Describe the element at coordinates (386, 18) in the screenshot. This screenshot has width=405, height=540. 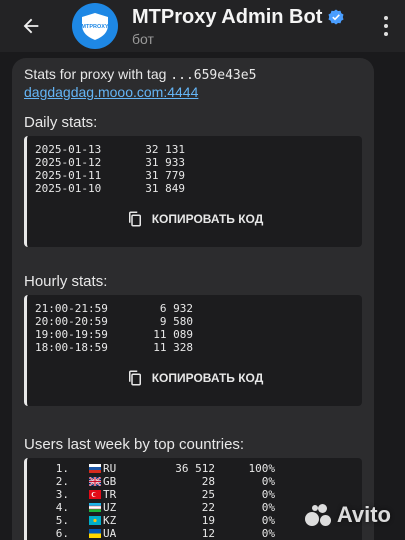
I see `more-vertical-icon` at that location.